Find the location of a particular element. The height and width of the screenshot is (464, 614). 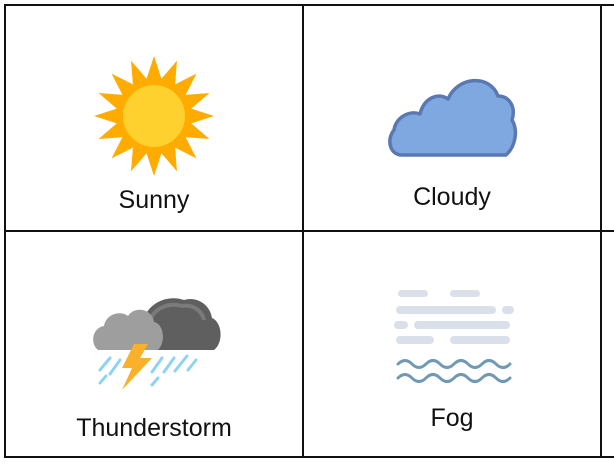

weather-label-fog: Fog is located at coordinates (452, 418).